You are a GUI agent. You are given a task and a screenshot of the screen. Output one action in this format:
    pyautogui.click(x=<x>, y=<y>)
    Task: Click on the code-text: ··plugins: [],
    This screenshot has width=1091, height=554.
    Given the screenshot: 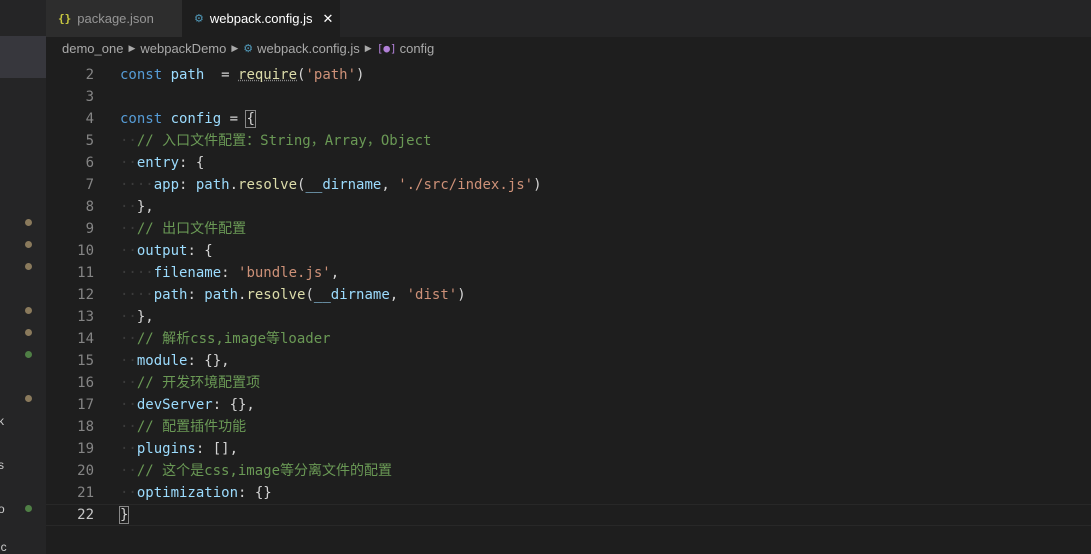 What is the action you would take?
    pyautogui.click(x=179, y=449)
    